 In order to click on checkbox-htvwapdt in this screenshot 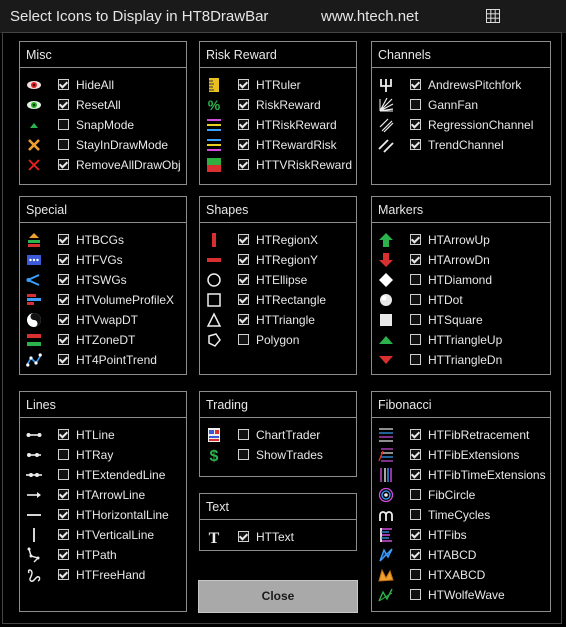, I will do `click(63, 319)`.